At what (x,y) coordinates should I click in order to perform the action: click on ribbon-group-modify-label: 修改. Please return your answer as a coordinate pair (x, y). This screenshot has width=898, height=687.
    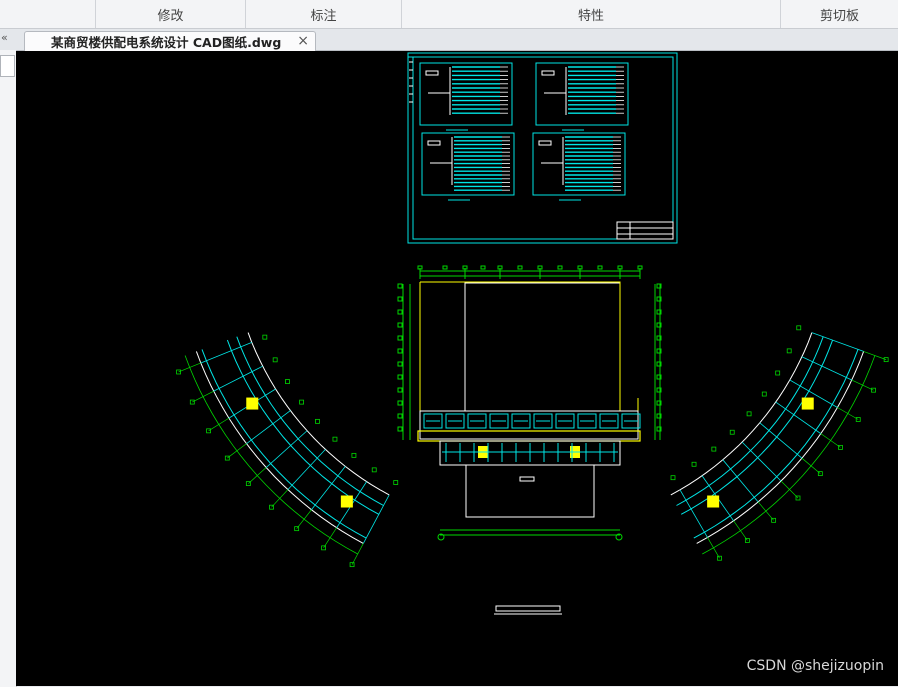
    Looking at the image, I should click on (170, 16).